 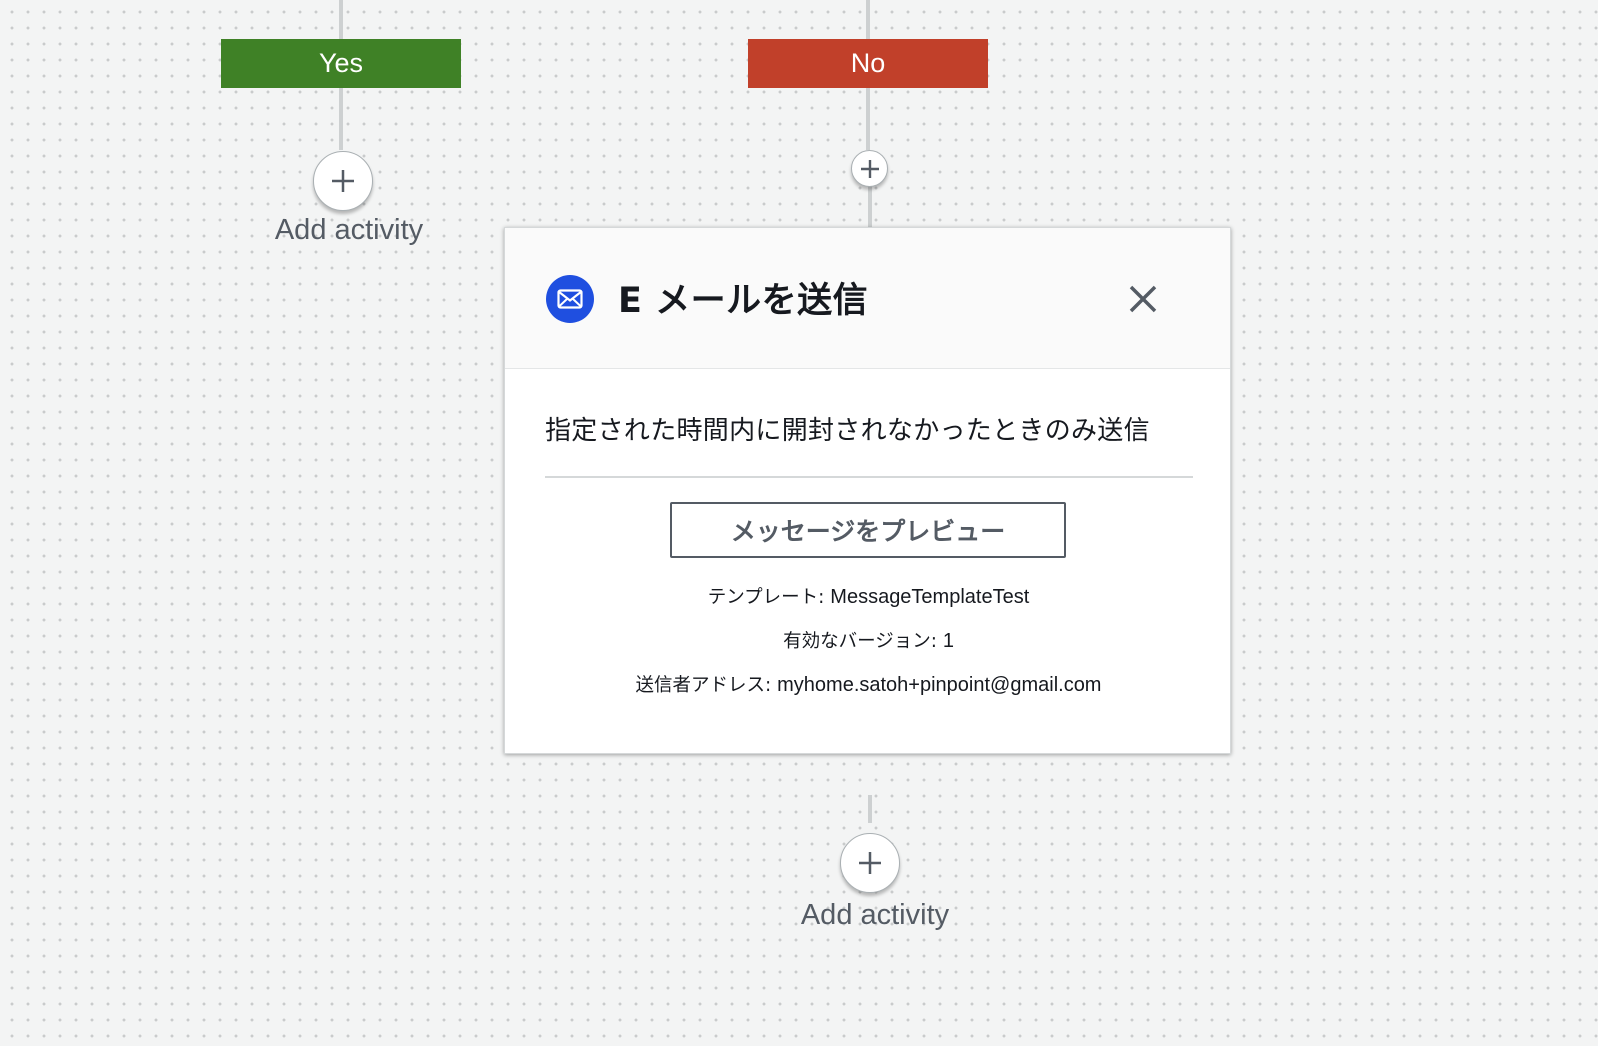 What do you see at coordinates (868, 19) in the screenshot?
I see `no-branch-connector-top` at bounding box center [868, 19].